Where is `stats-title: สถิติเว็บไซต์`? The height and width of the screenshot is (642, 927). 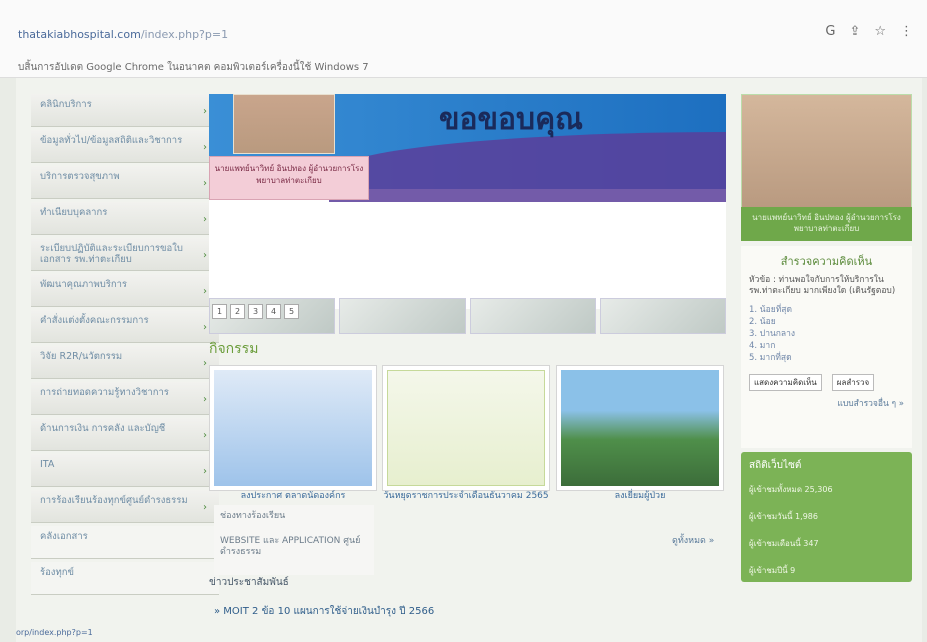 stats-title: สถิติเว็บไซต์ is located at coordinates (775, 465).